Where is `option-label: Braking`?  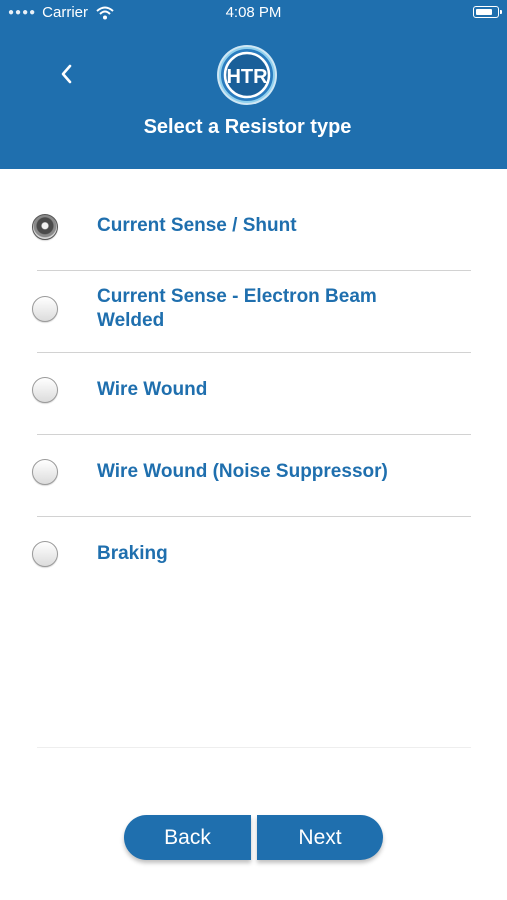
option-label: Braking is located at coordinates (132, 553).